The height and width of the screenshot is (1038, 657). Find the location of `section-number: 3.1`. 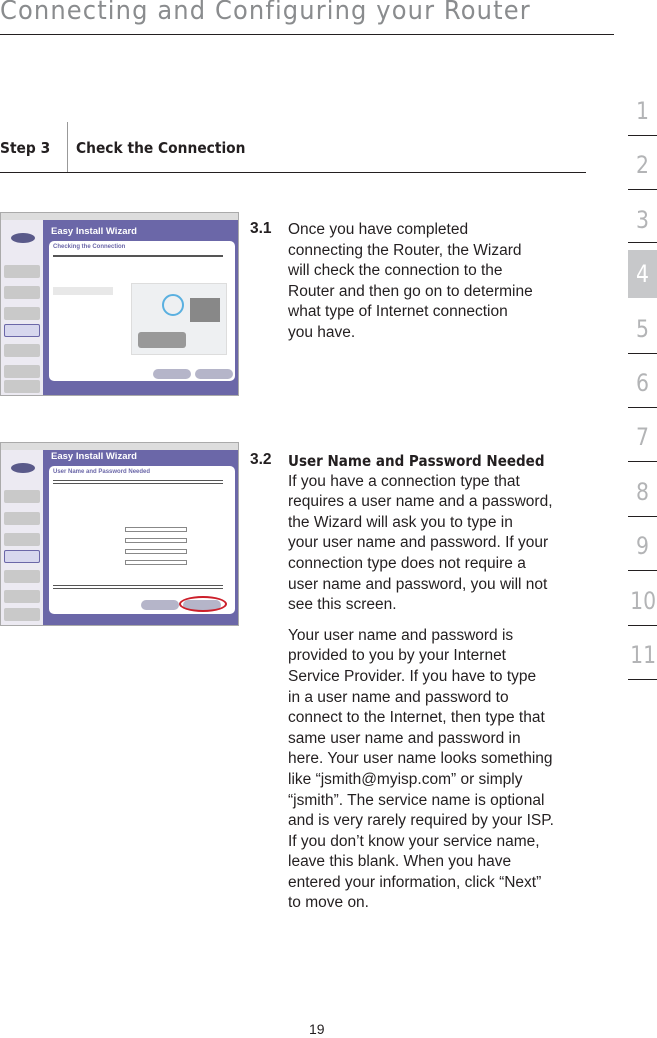

section-number: 3.1 is located at coordinates (261, 228).